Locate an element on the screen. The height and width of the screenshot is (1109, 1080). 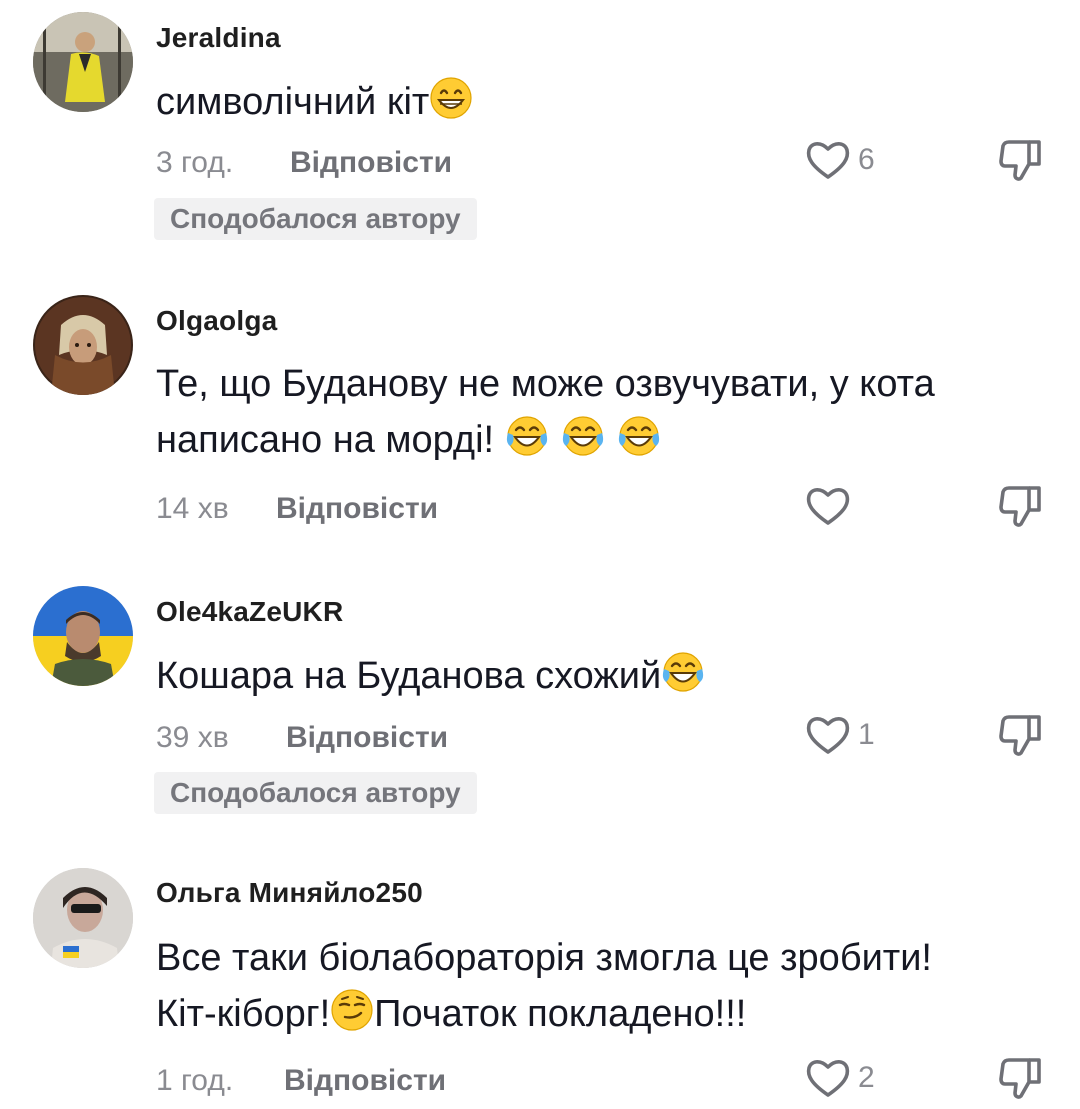
comment-text-content: написано на морді! is located at coordinates (330, 440).